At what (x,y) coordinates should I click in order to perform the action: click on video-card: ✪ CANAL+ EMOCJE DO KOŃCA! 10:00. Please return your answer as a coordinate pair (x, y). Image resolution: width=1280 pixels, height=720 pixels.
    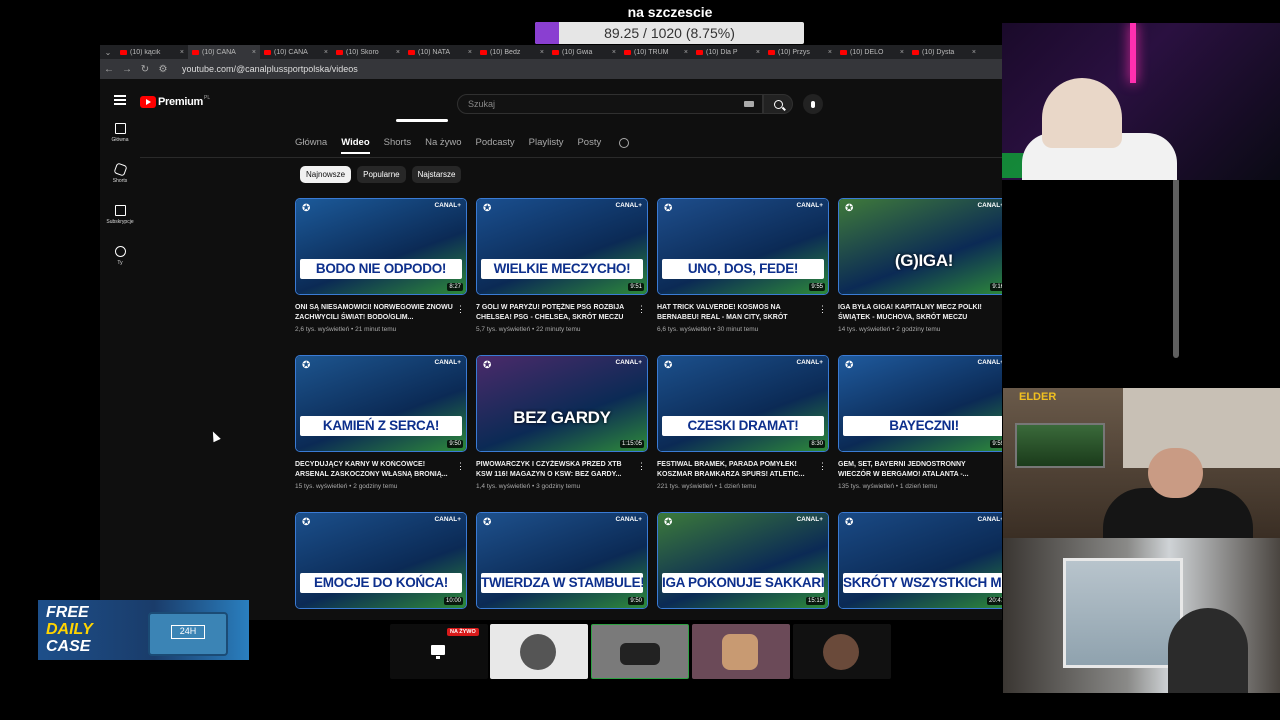
    Looking at the image, I should click on (381, 566).